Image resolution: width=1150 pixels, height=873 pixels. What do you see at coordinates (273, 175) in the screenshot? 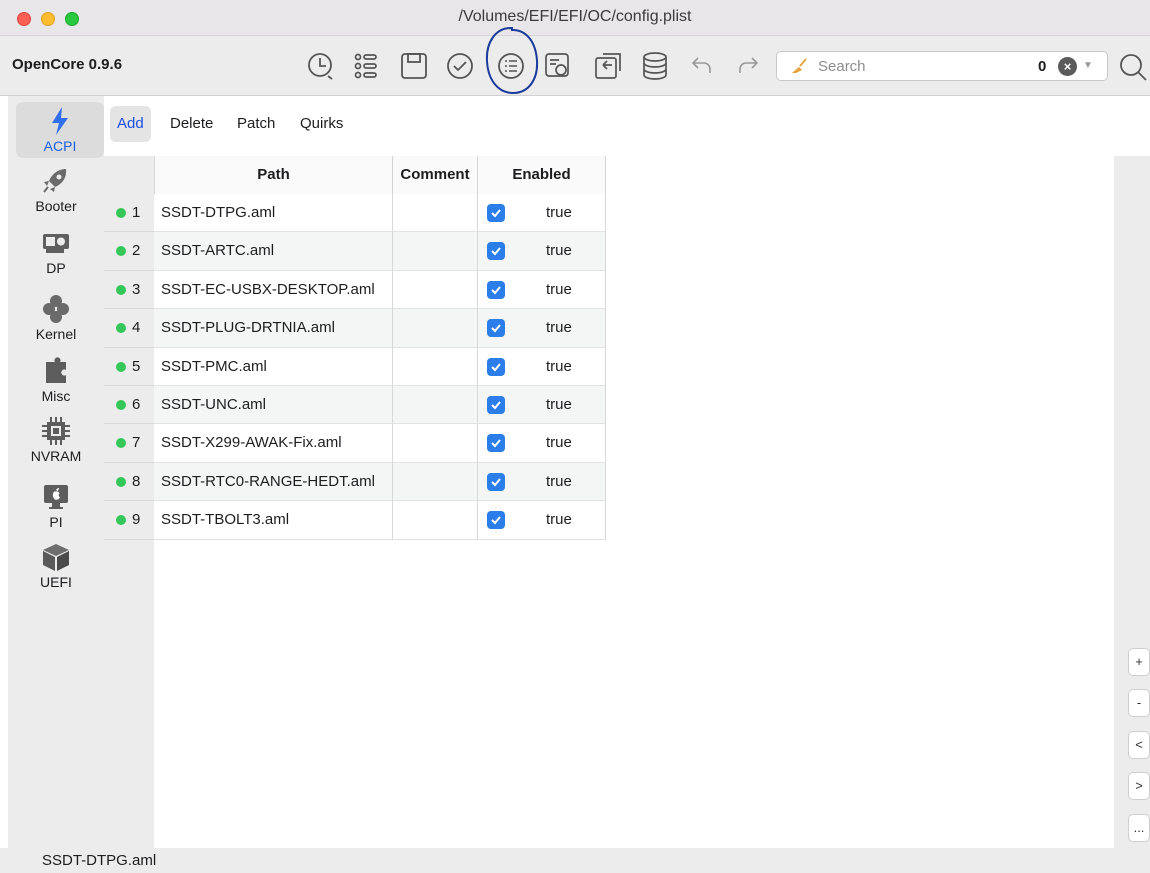
I see `header-path: Path` at bounding box center [273, 175].